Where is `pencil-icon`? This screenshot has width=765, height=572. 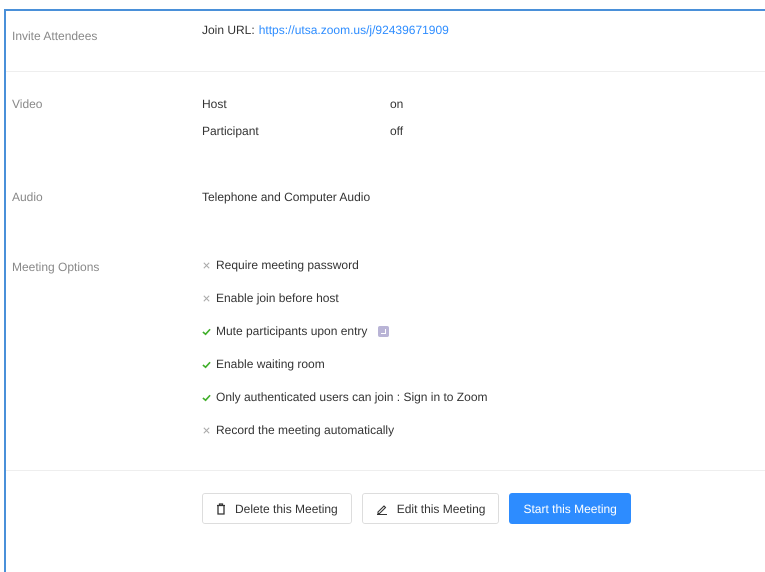
pencil-icon is located at coordinates (382, 508).